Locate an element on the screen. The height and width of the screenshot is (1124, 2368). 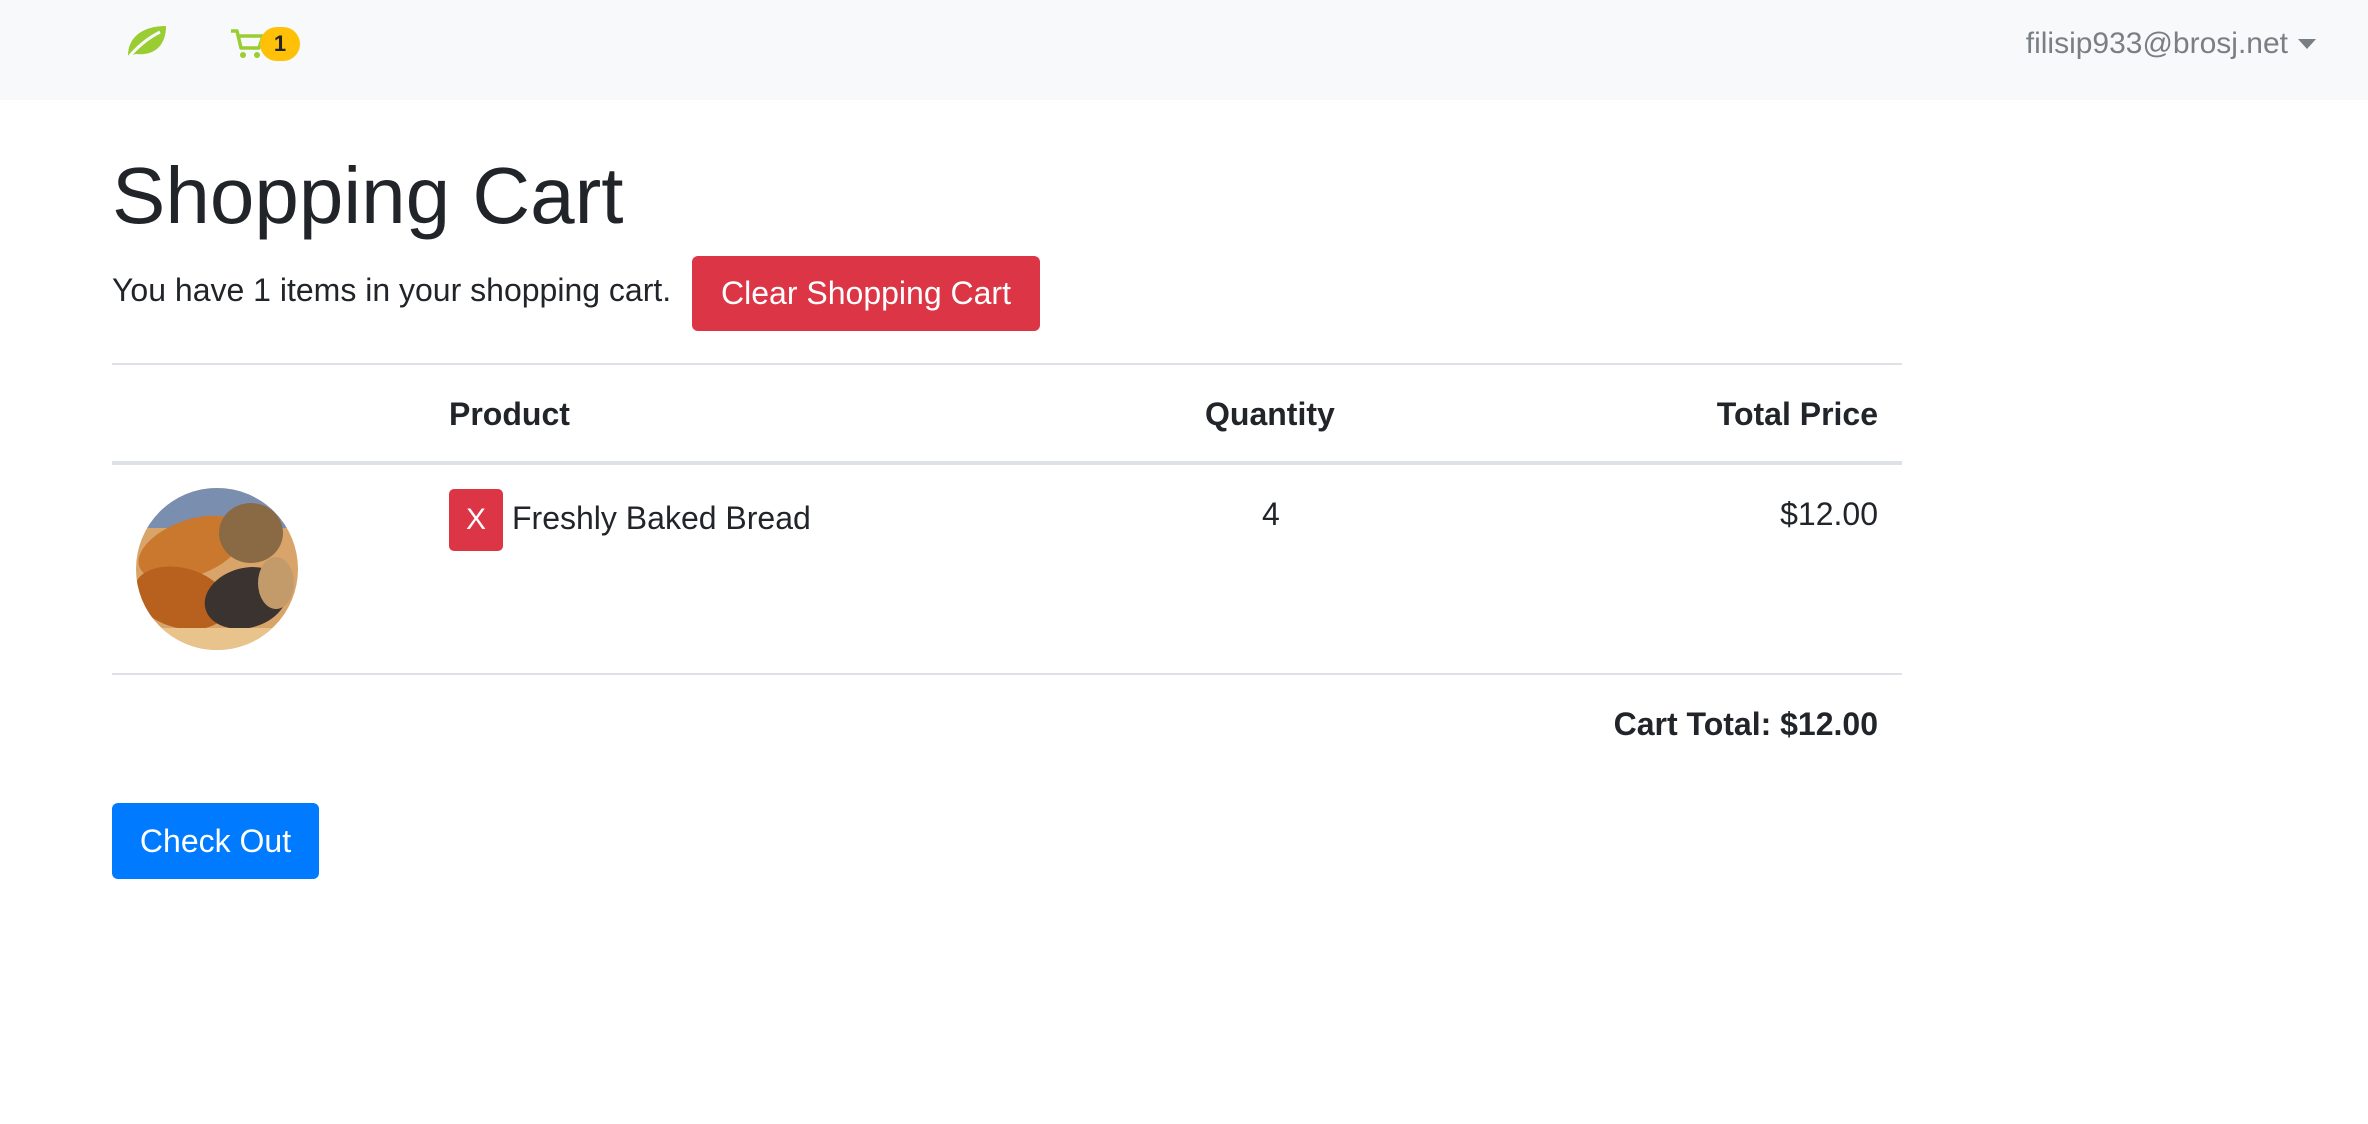
table-top-border is located at coordinates (1007, 364).